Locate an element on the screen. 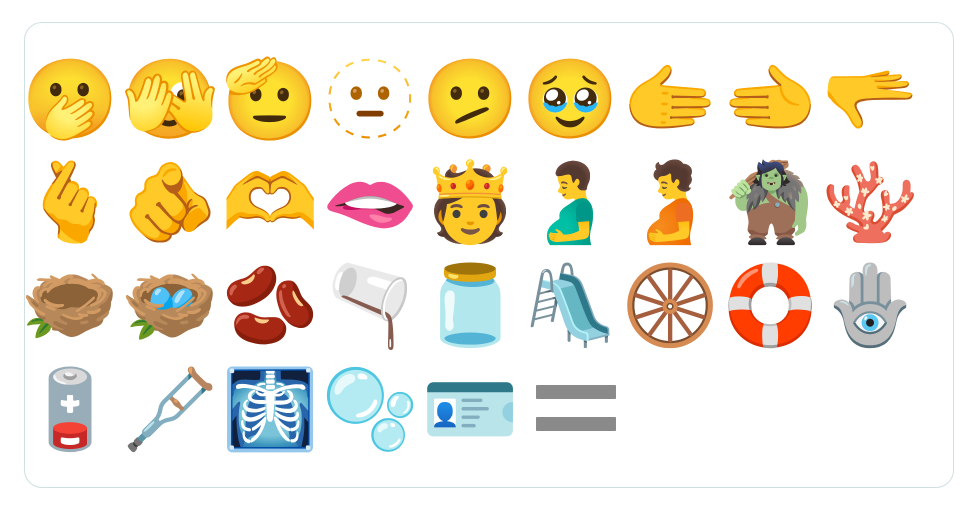 The width and height of the screenshot is (976, 506). empty-nest-icon: 🪹 is located at coordinates (70, 306).